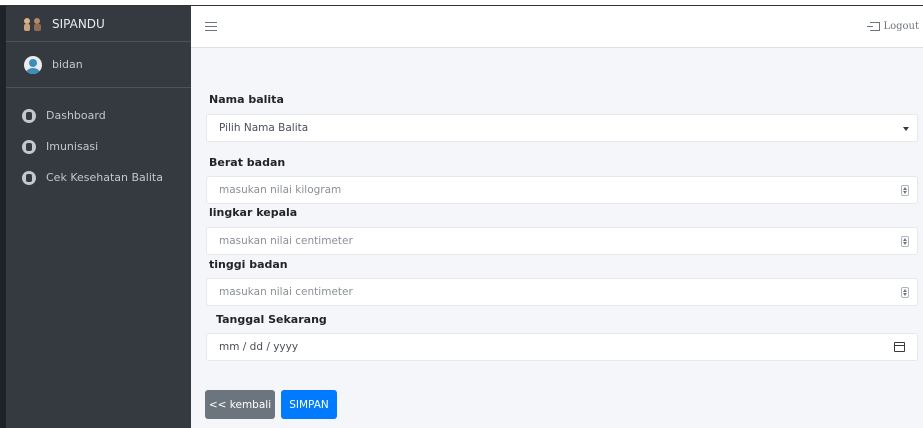 The height and width of the screenshot is (428, 923). What do you see at coordinates (562, 347) in the screenshot?
I see `tanggal-sekarang-input: mm / dd / yyyy` at bounding box center [562, 347].